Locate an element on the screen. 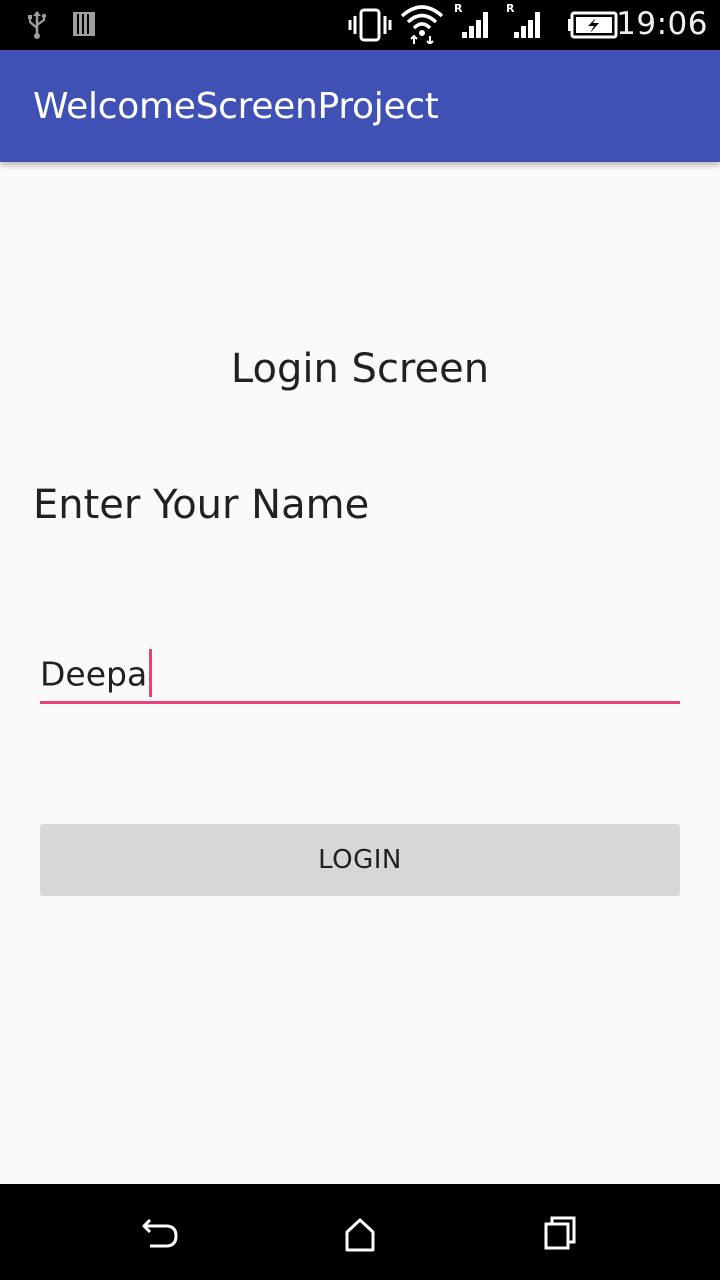  name-input: Deepa is located at coordinates (360, 672).